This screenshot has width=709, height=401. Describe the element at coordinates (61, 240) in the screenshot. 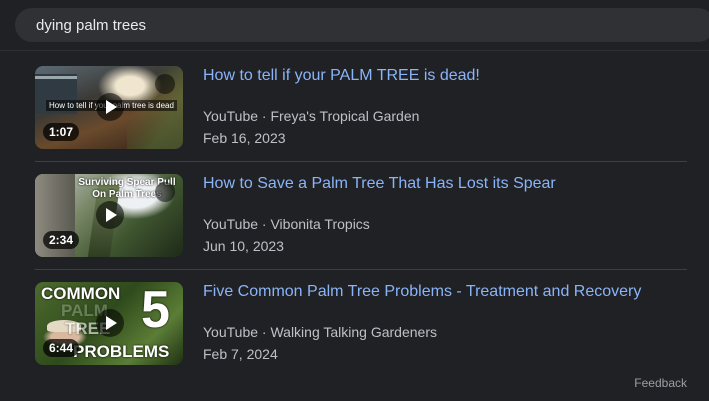

I see `video-duration: 2:34` at that location.